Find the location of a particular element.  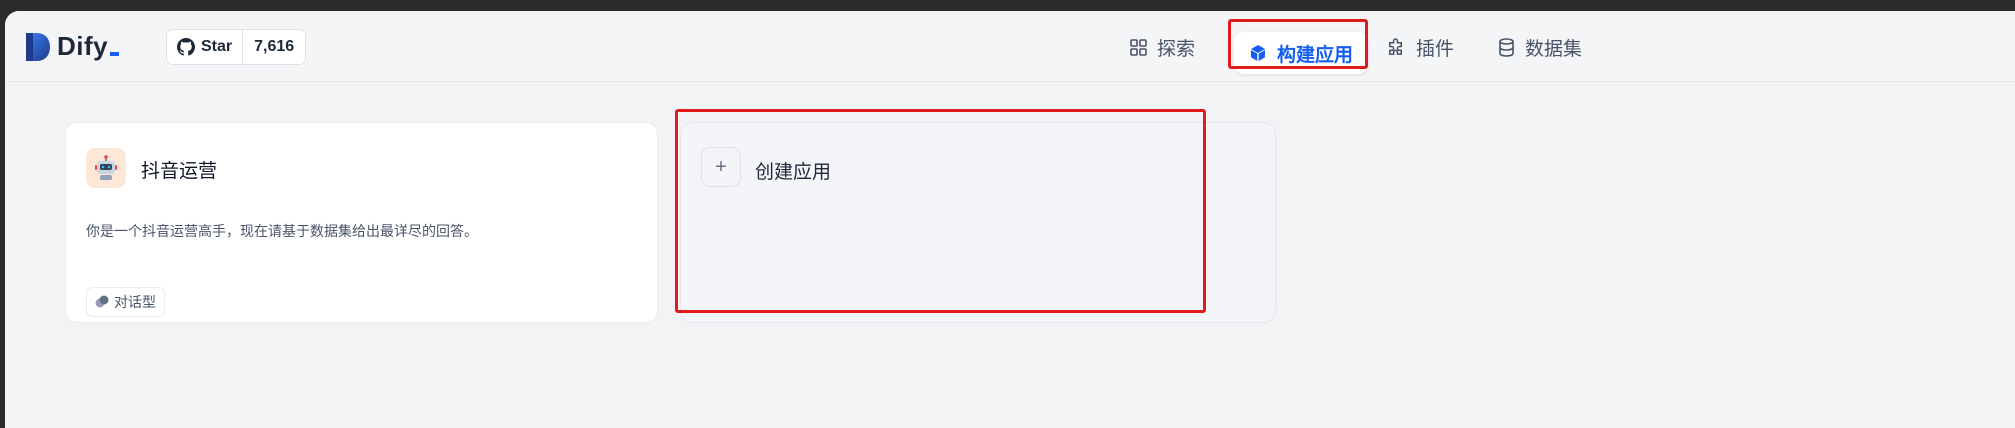

nav-datasets-label: 数据集 is located at coordinates (1554, 49).